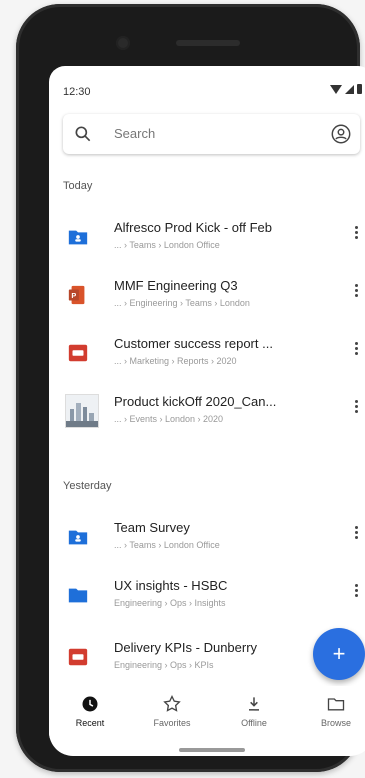 This screenshot has height=778, width=365. I want to click on search-icon, so click(83, 134).